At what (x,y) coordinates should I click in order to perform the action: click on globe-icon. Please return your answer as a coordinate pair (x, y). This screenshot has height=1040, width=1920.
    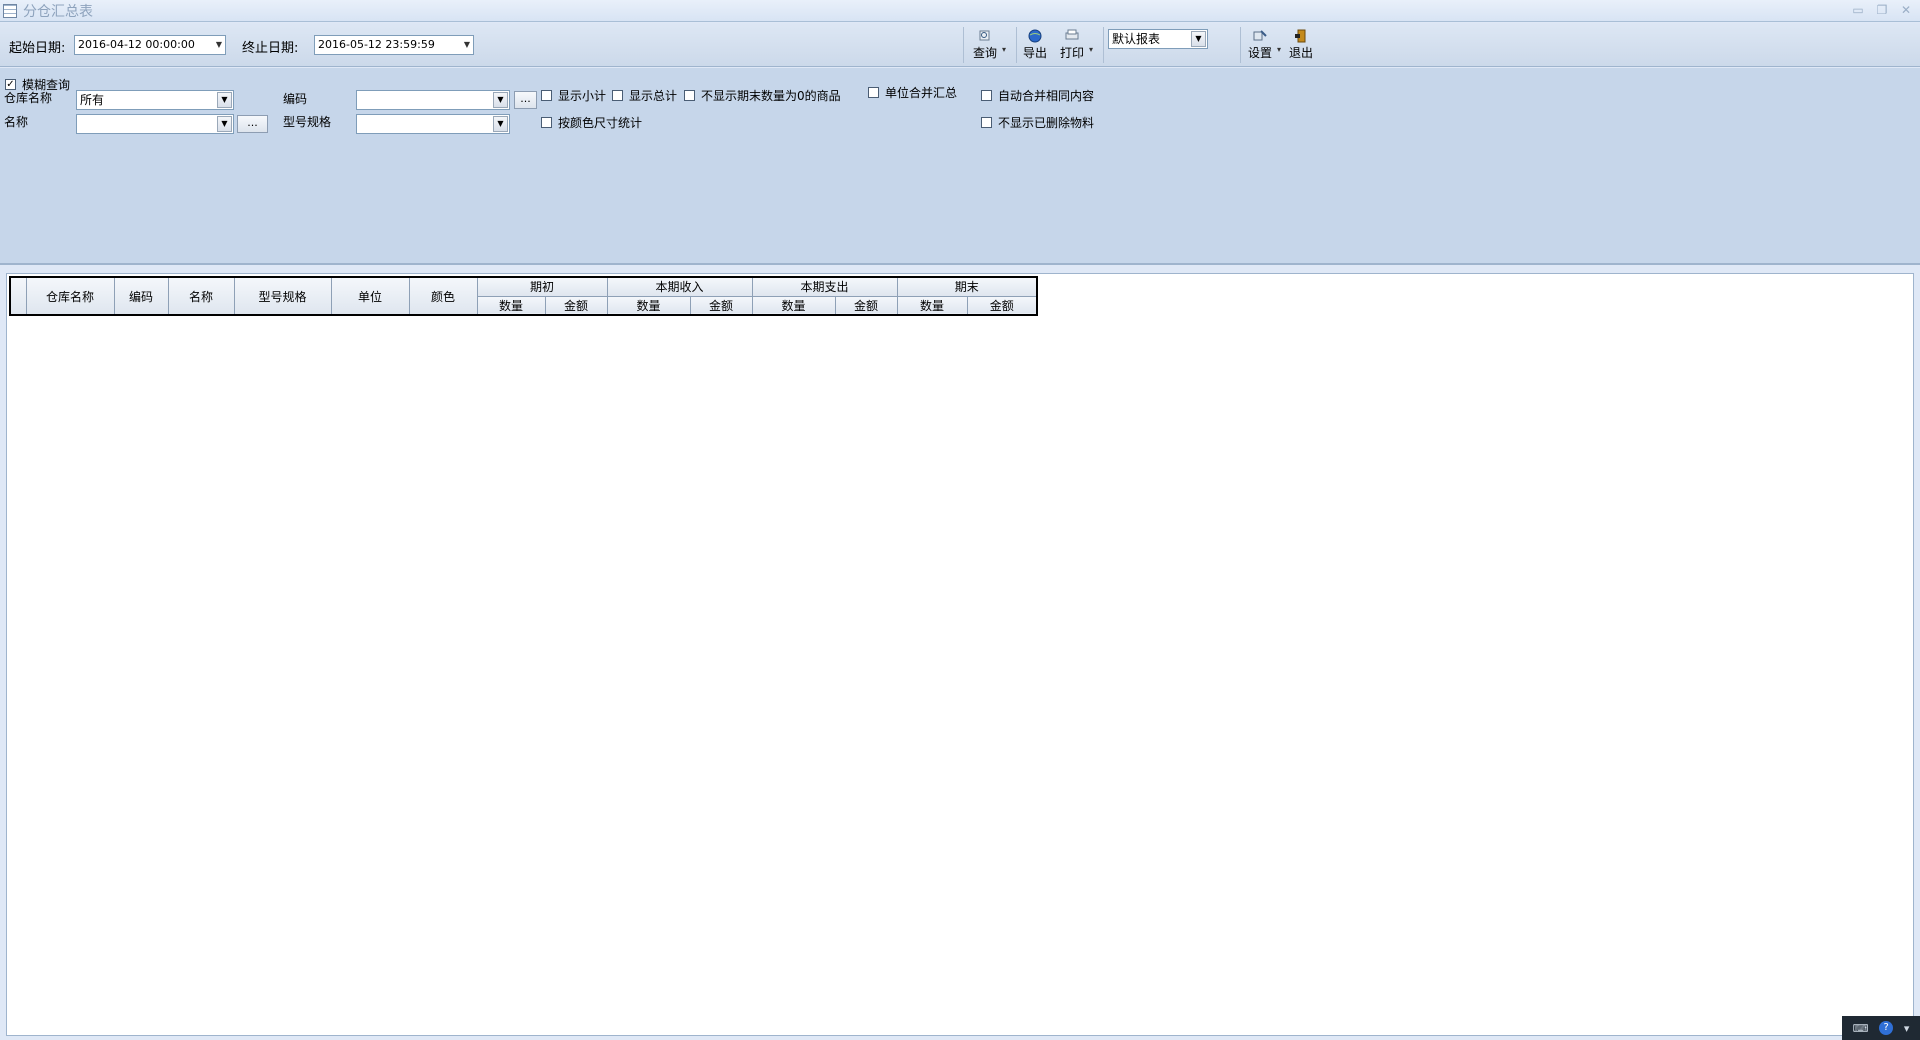
    Looking at the image, I should click on (1035, 36).